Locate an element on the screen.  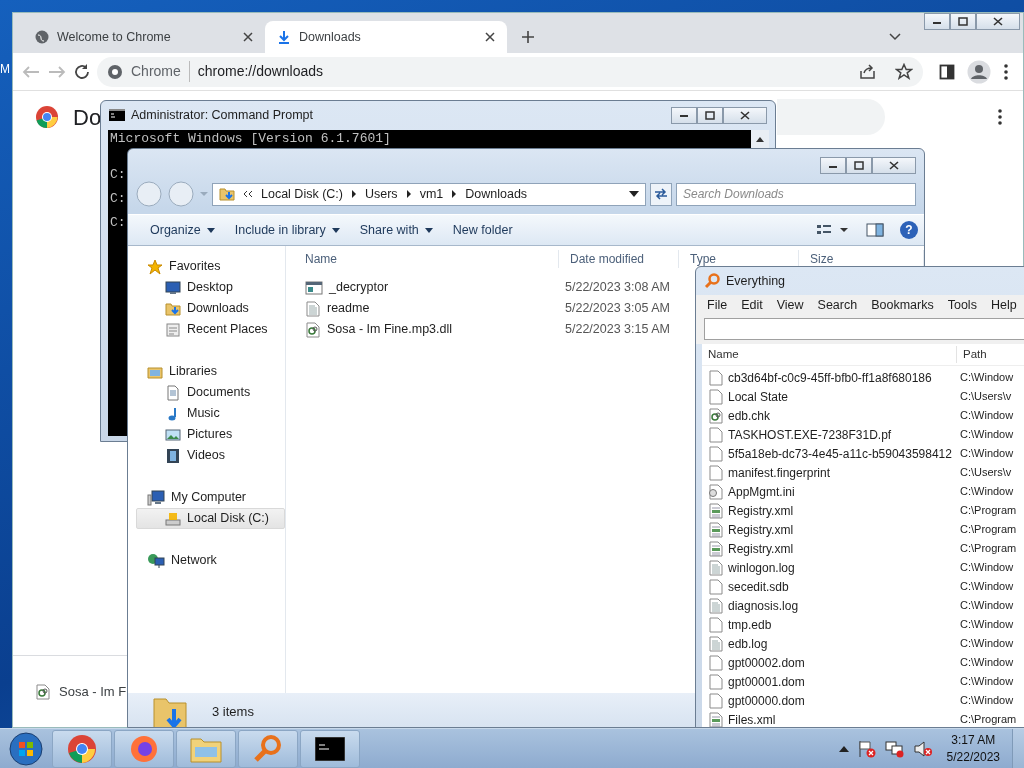
file-name: Files.xml is located at coordinates (752, 718).